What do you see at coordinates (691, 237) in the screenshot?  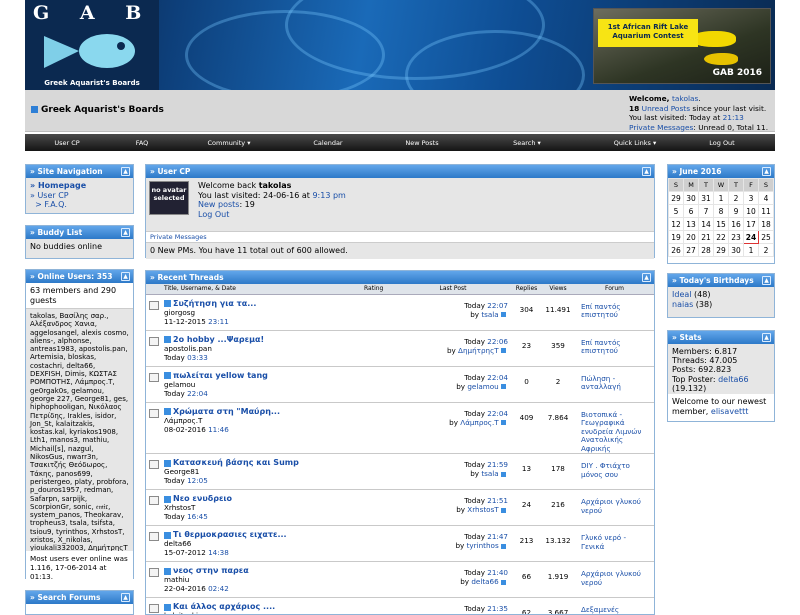 I see `calendar-day: 20` at bounding box center [691, 237].